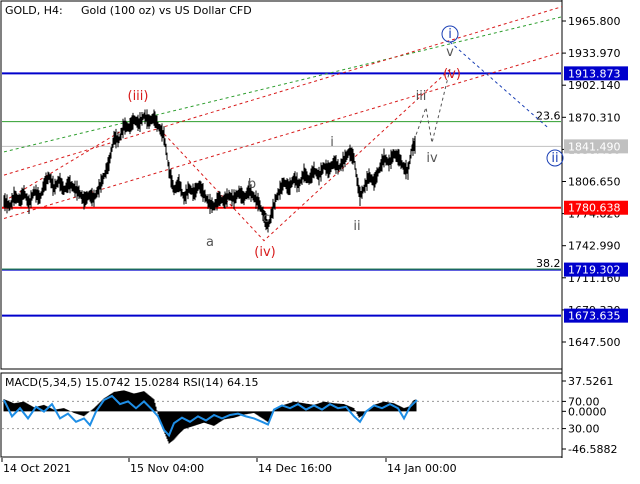 This screenshot has height=484, width=640. What do you see at coordinates (548, 263) in the screenshot?
I see `fib-level-label: 38.2` at bounding box center [548, 263].